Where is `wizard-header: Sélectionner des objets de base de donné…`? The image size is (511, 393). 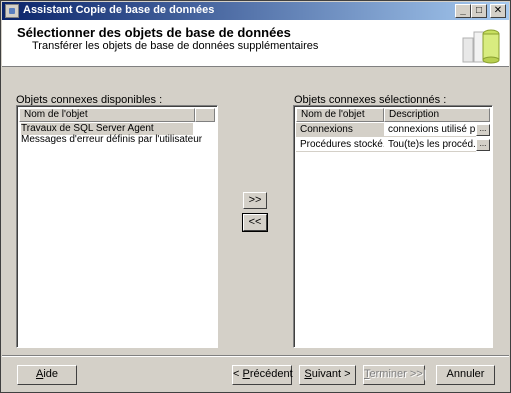
wizard-header: Sélectionner des objets de base de donné… is located at coordinates (255, 43).